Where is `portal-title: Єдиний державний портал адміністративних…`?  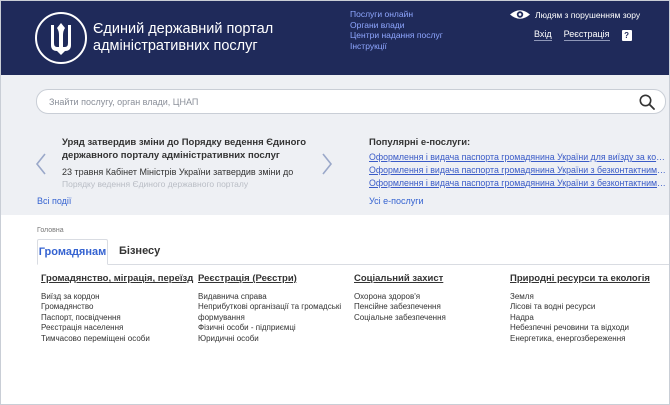 portal-title: Єдиний державний портал адміністративних… is located at coordinates (183, 37).